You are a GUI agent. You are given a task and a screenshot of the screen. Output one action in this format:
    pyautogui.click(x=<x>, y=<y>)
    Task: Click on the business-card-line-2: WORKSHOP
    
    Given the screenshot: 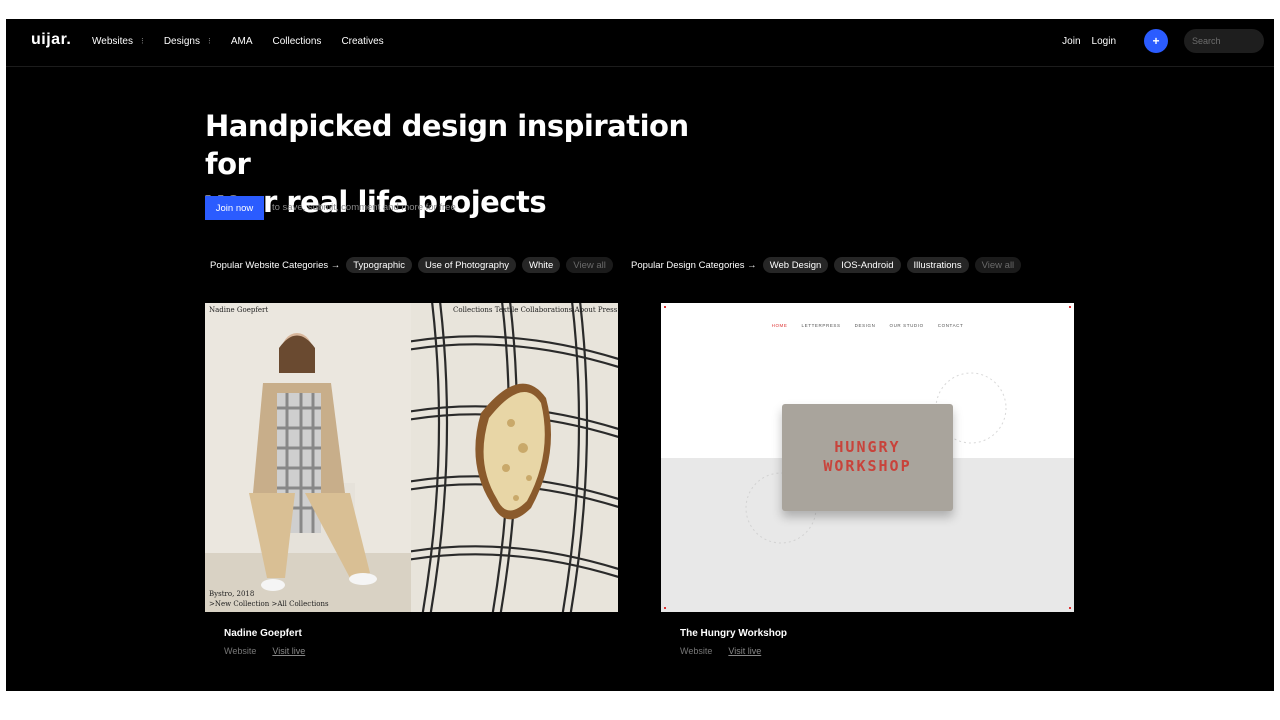 What is the action you would take?
    pyautogui.click(x=867, y=466)
    